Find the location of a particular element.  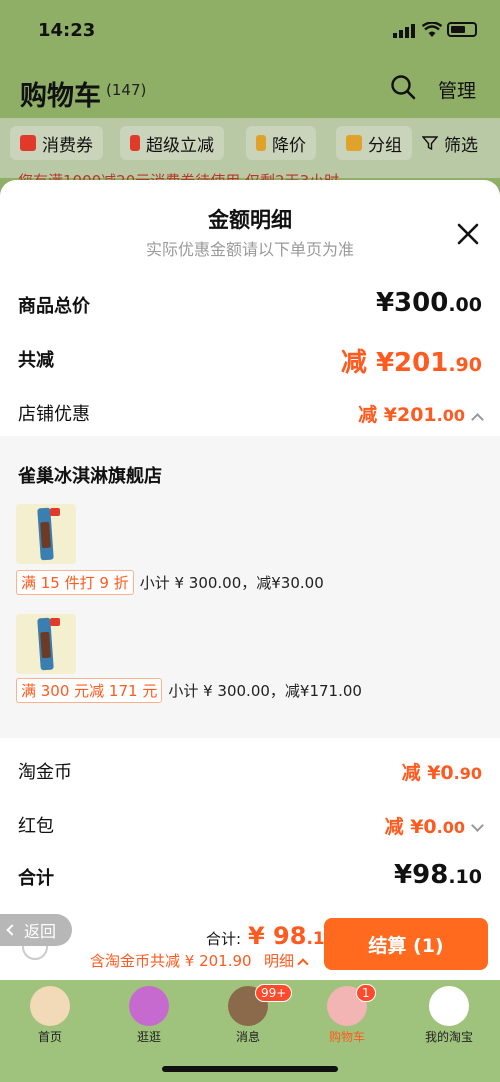

filter-chip-group: 分组 is located at coordinates (374, 143).